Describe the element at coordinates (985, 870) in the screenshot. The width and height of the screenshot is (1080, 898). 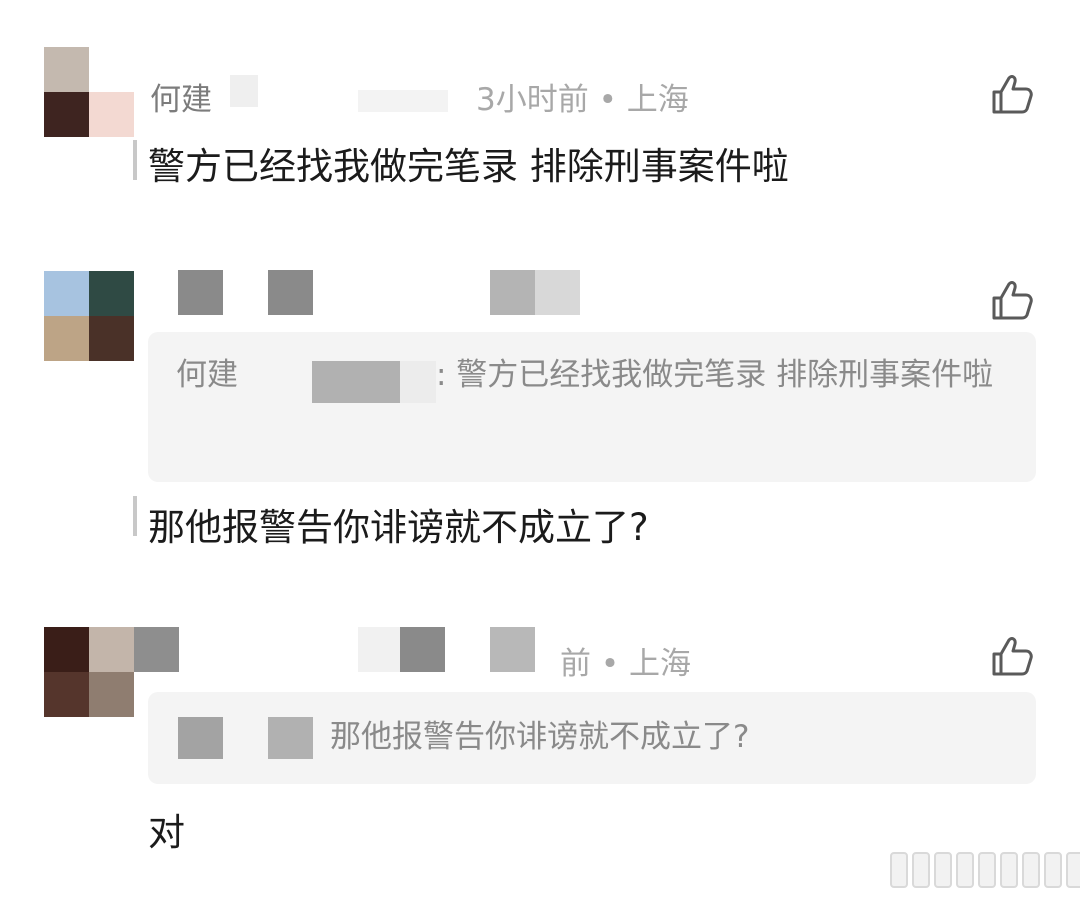
I see `watermark-strip` at that location.